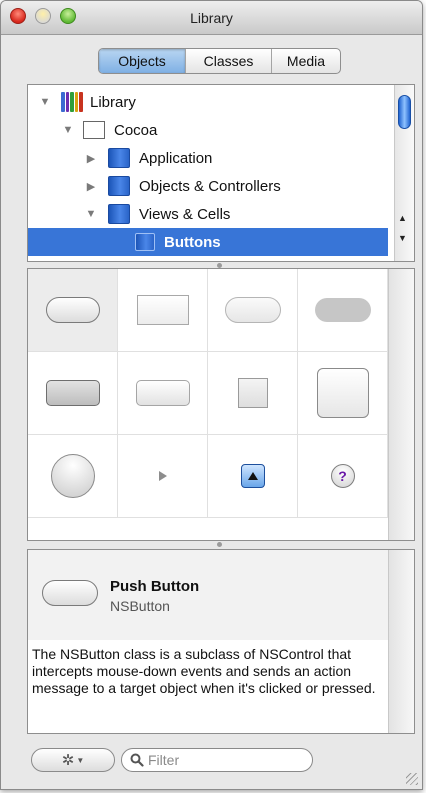 The width and height of the screenshot is (426, 793). What do you see at coordinates (404, 112) in the screenshot?
I see `scroll-thumb` at bounding box center [404, 112].